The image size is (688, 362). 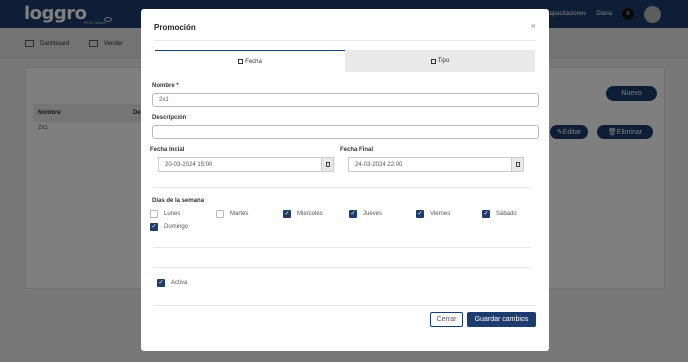 What do you see at coordinates (357, 150) in the screenshot?
I see `end-date-label: Fecha Final` at bounding box center [357, 150].